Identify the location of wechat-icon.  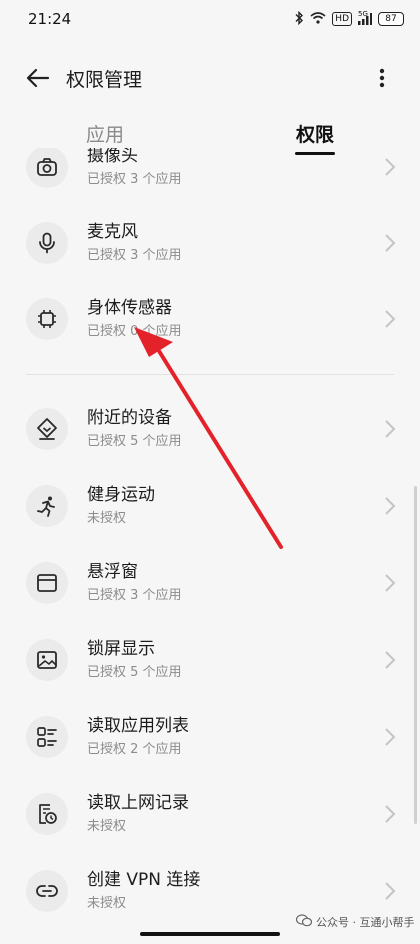
(304, 922).